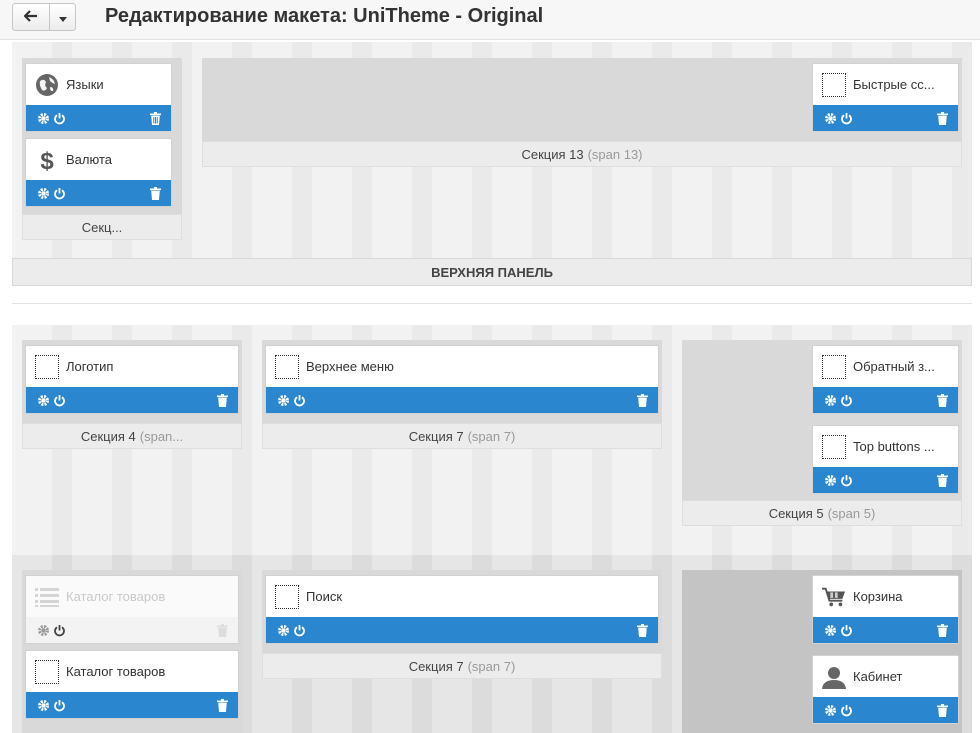 This screenshot has height=733, width=980. I want to click on block-logo: Логотип, so click(132, 379).